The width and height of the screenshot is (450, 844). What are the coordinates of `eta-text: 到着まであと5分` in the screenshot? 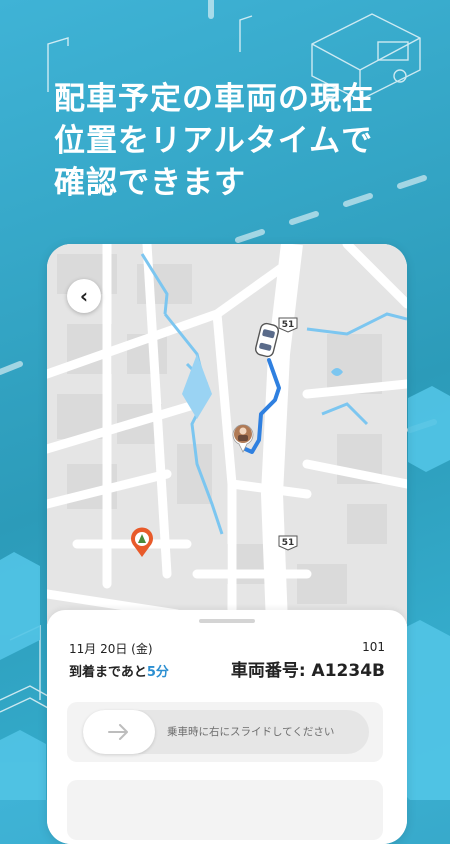 It's located at (119, 670).